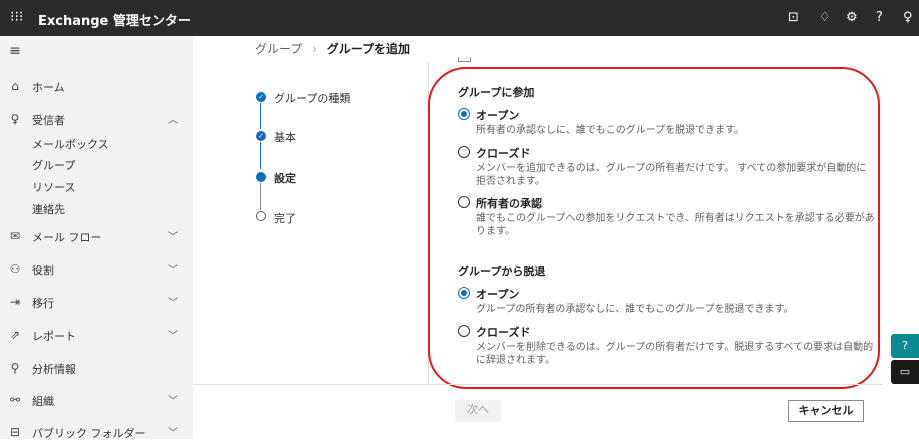 This screenshot has height=446, width=919. What do you see at coordinates (825, 17) in the screenshot?
I see `notification-icon: ♢` at bounding box center [825, 17].